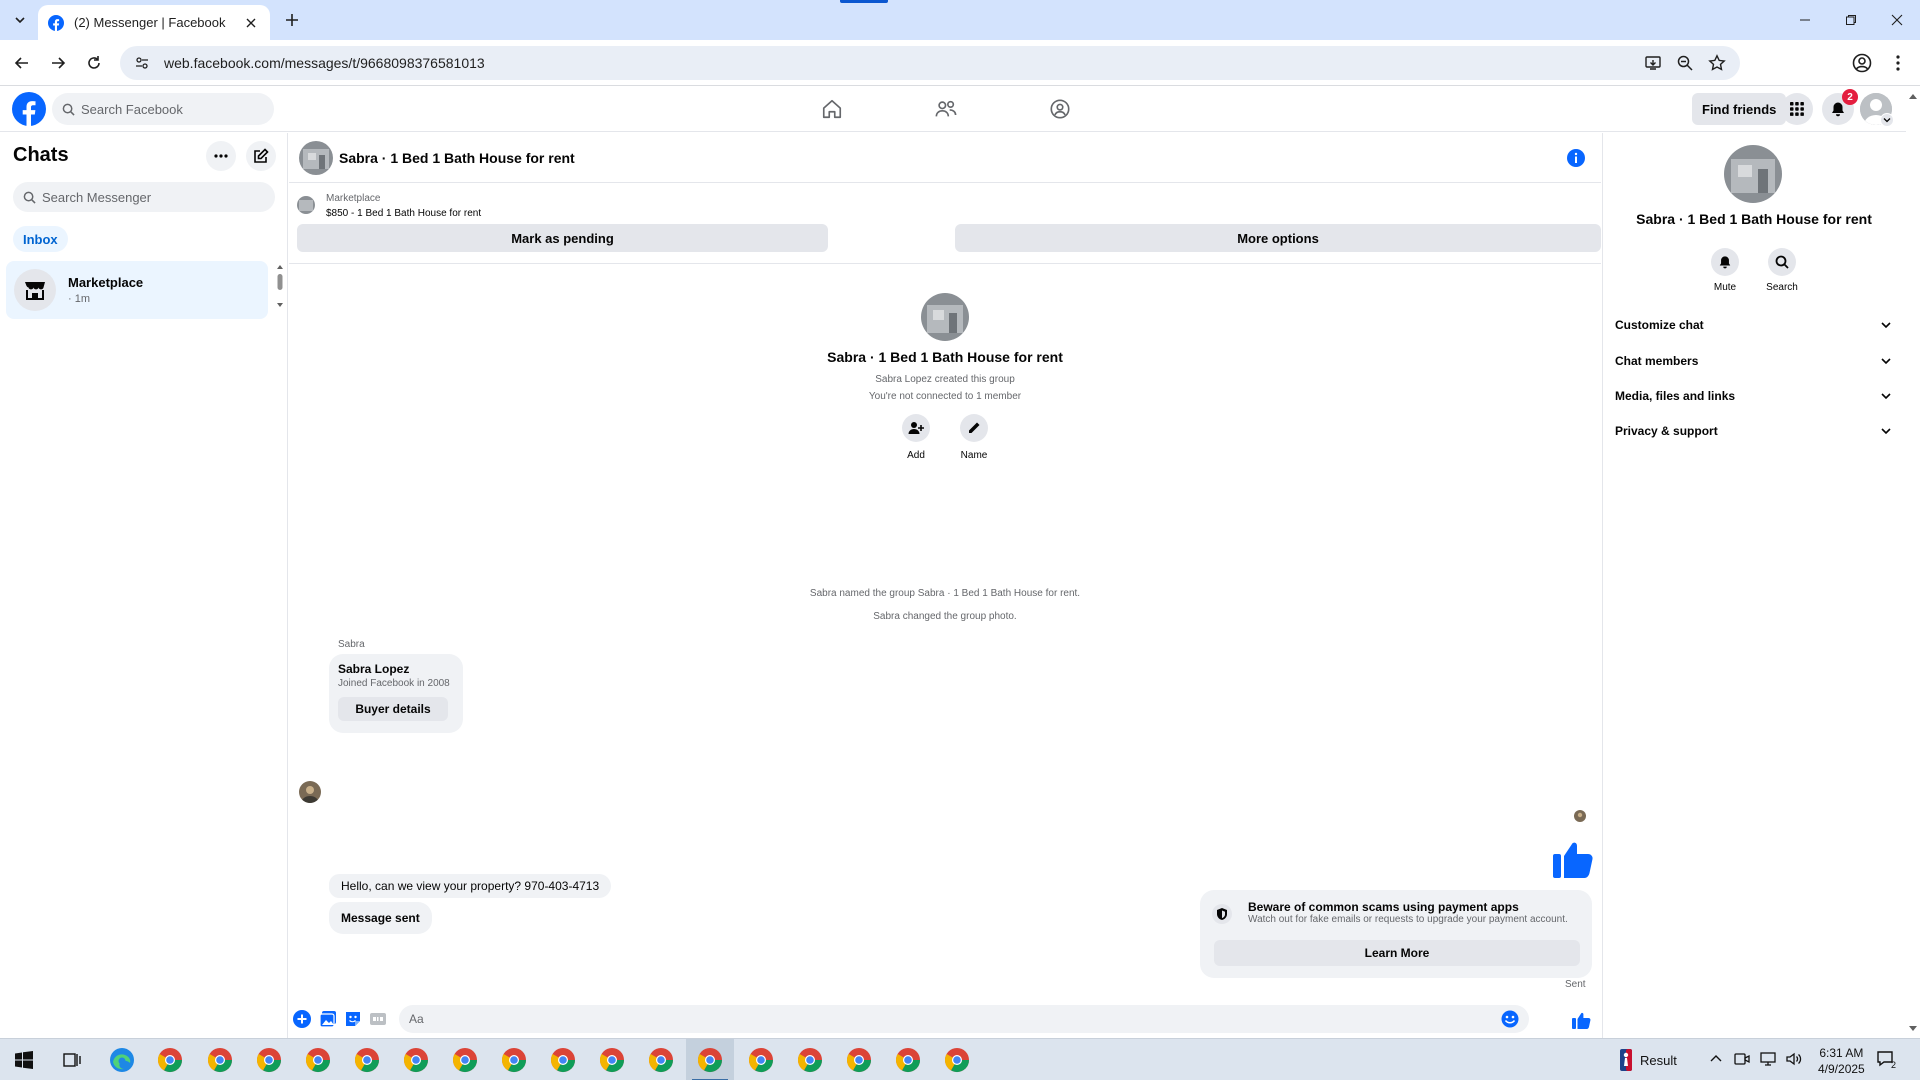 The image size is (1920, 1080). What do you see at coordinates (353, 1019) in the screenshot?
I see `sticker-icon` at bounding box center [353, 1019].